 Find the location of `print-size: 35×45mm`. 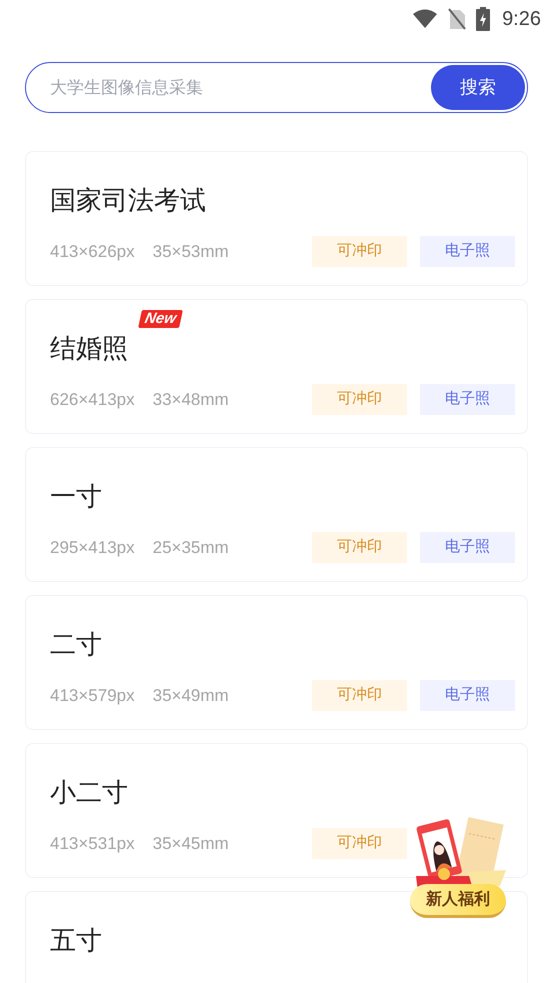

print-size: 35×45mm is located at coordinates (190, 843).